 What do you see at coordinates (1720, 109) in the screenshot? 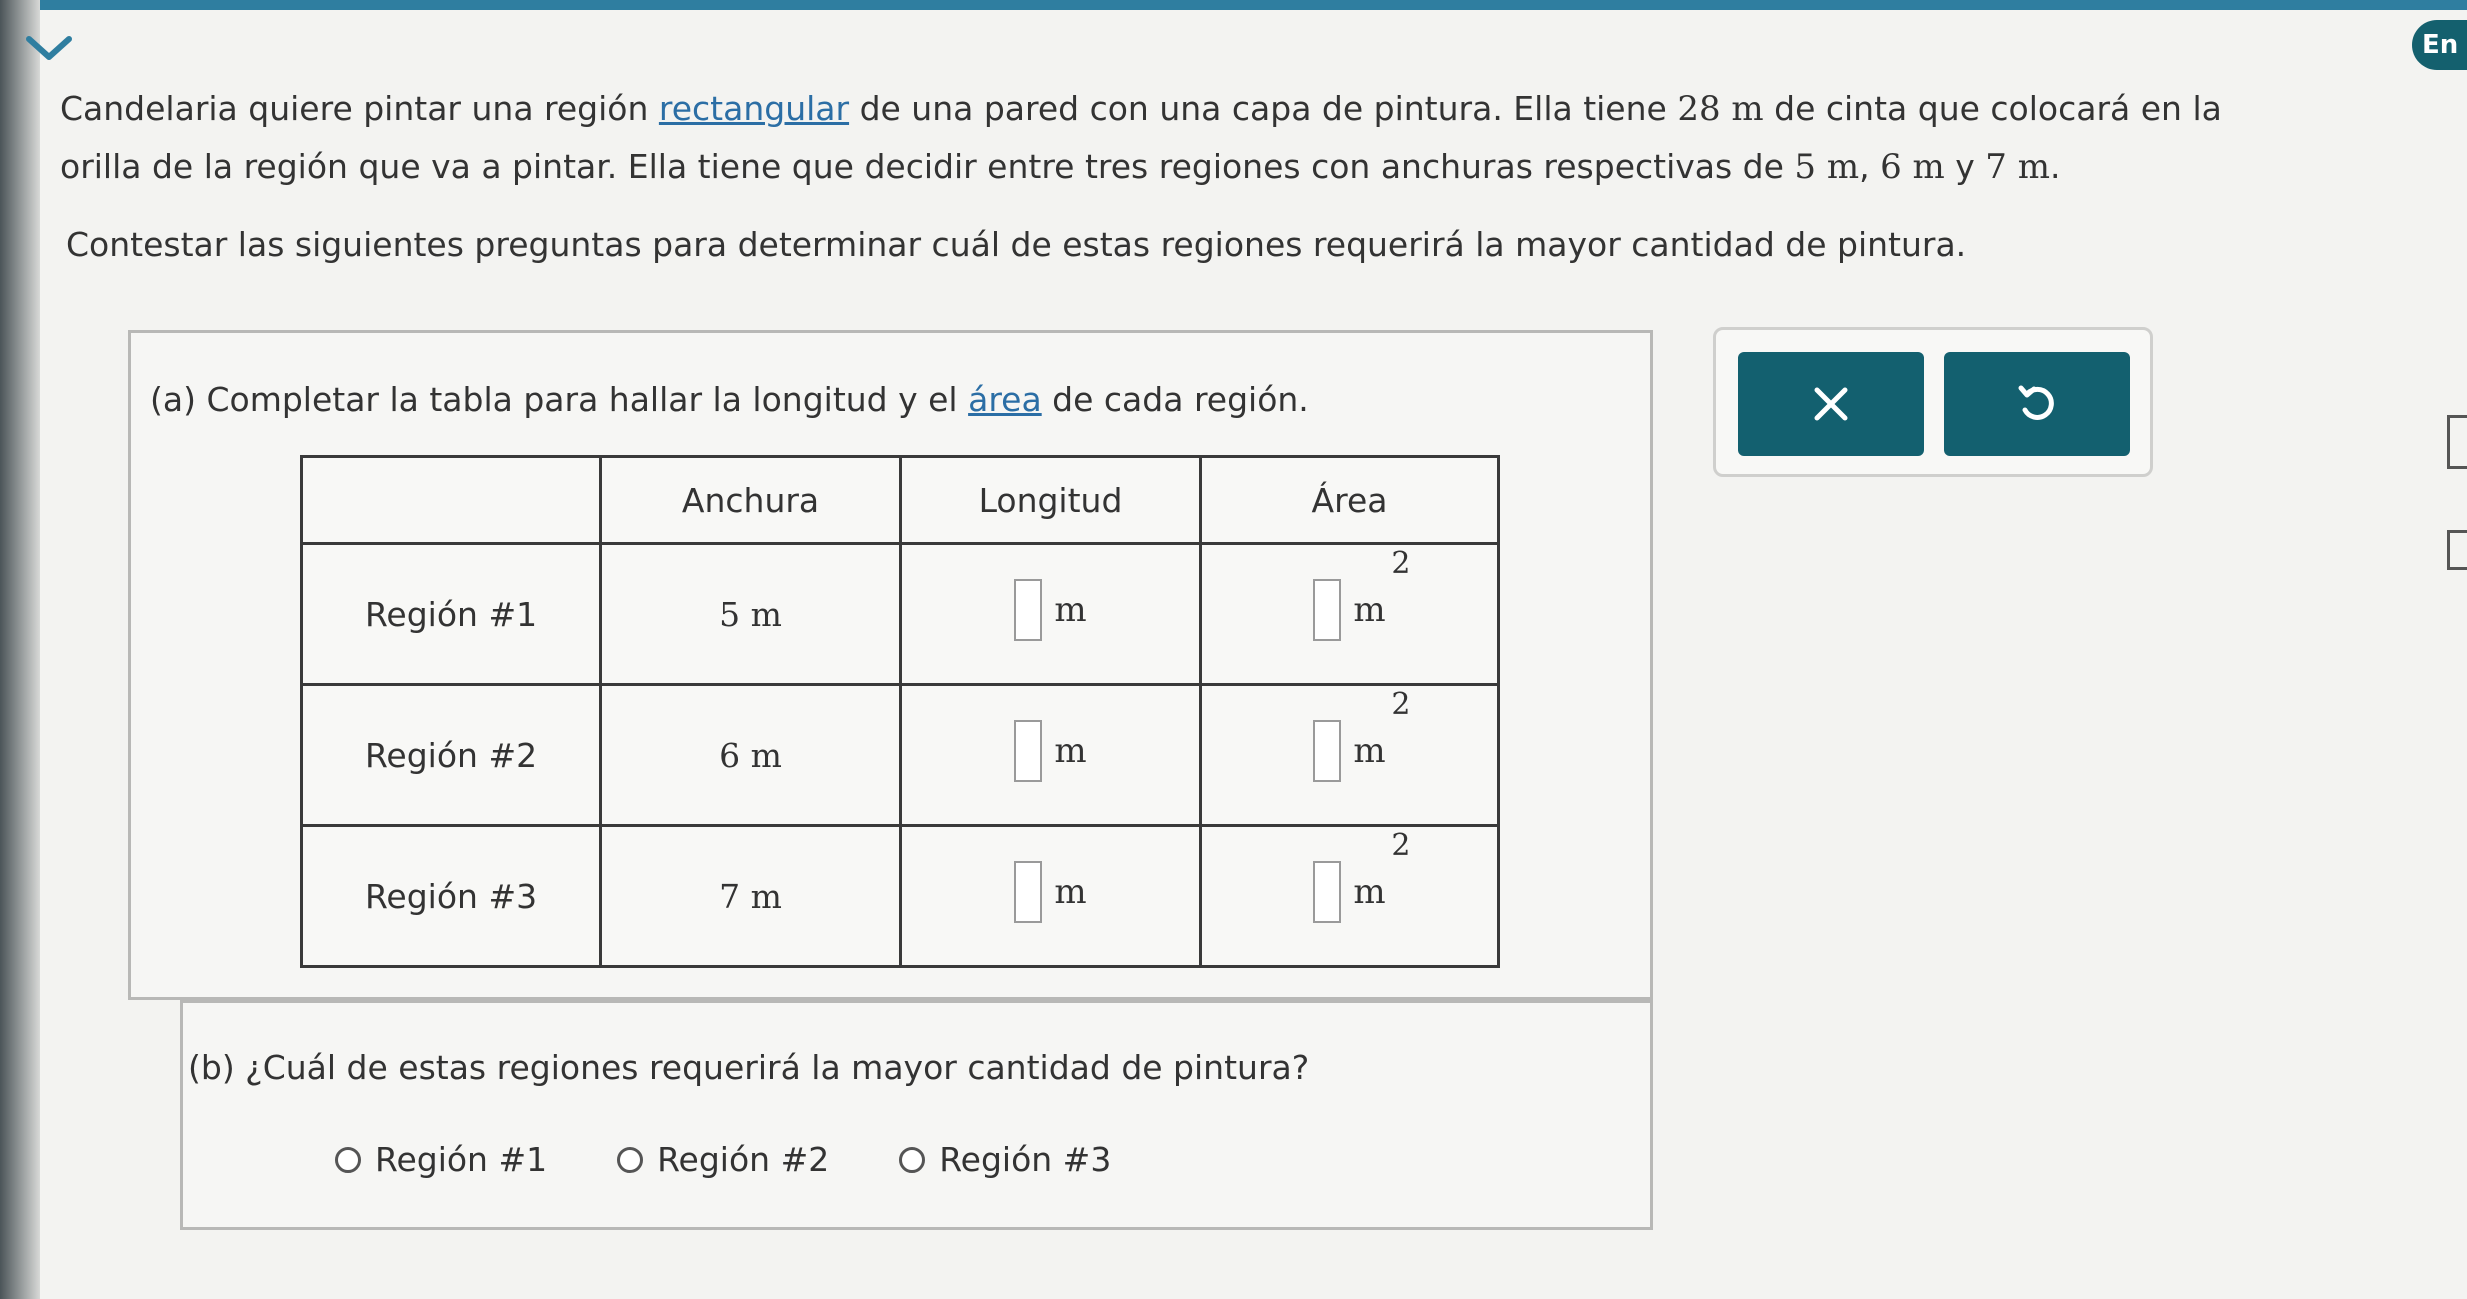
I see `tape-length: 28 m` at bounding box center [1720, 109].